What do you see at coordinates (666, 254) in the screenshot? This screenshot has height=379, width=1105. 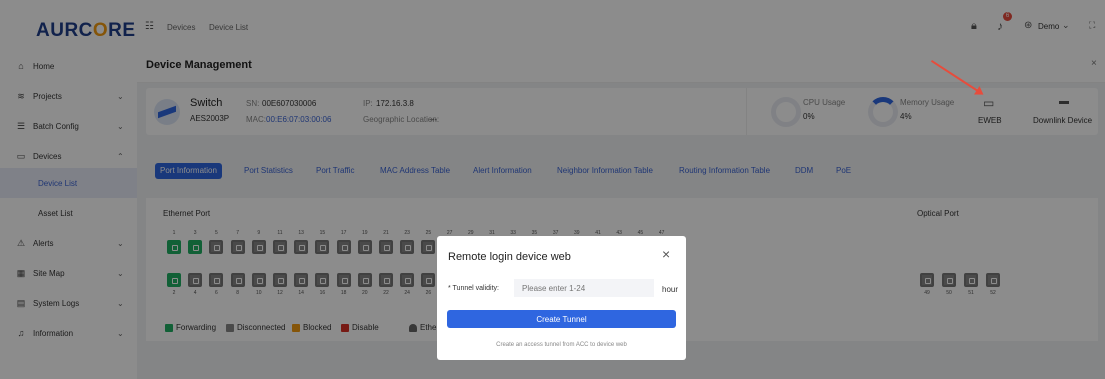 I see `close-icon: ×` at bounding box center [666, 254].